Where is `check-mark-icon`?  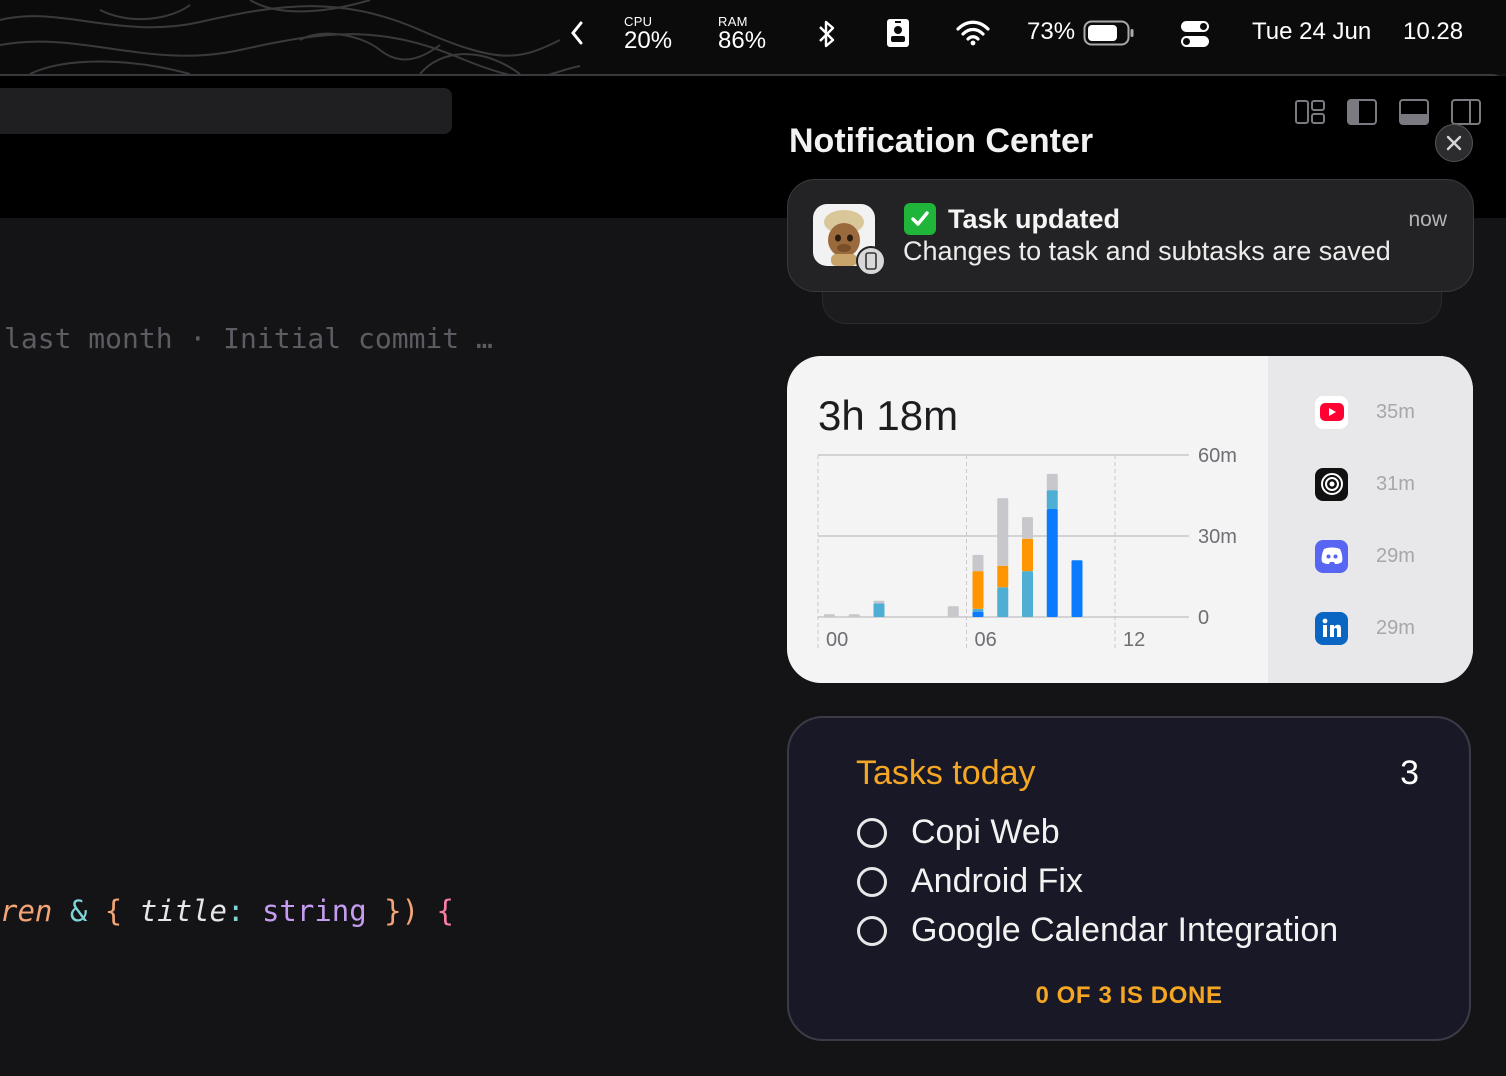 check-mark-icon is located at coordinates (920, 219).